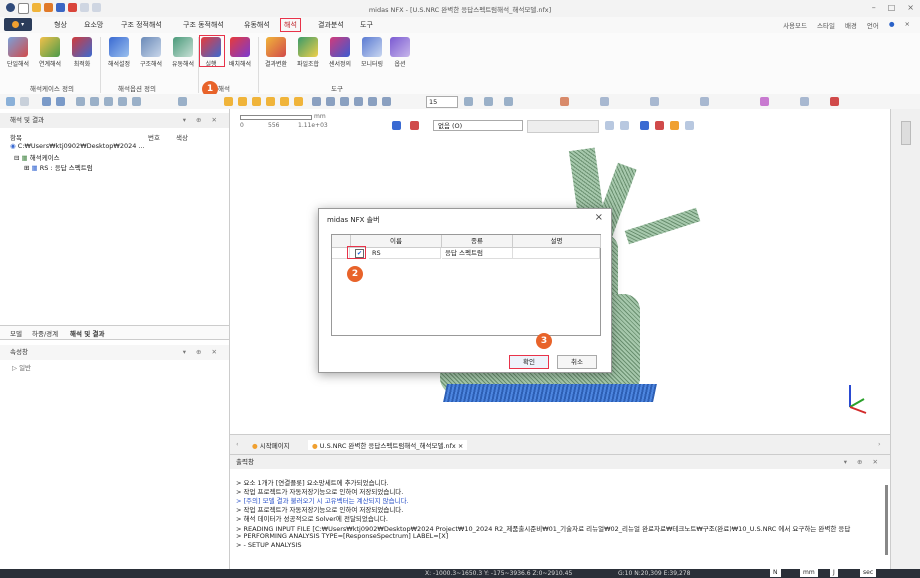 This screenshot has width=920, height=578. Describe the element at coordinates (644, 125) in the screenshot. I see `layer-icon` at that location.